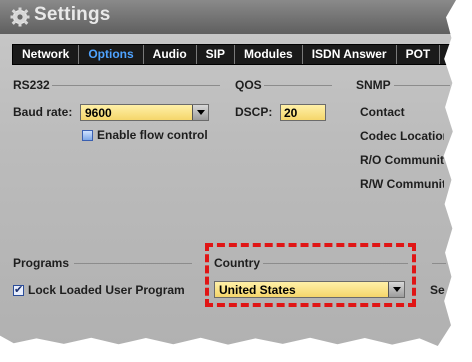 The width and height of the screenshot is (472, 362). I want to click on lock-program-label: Lock Loaded User Program, so click(106, 290).